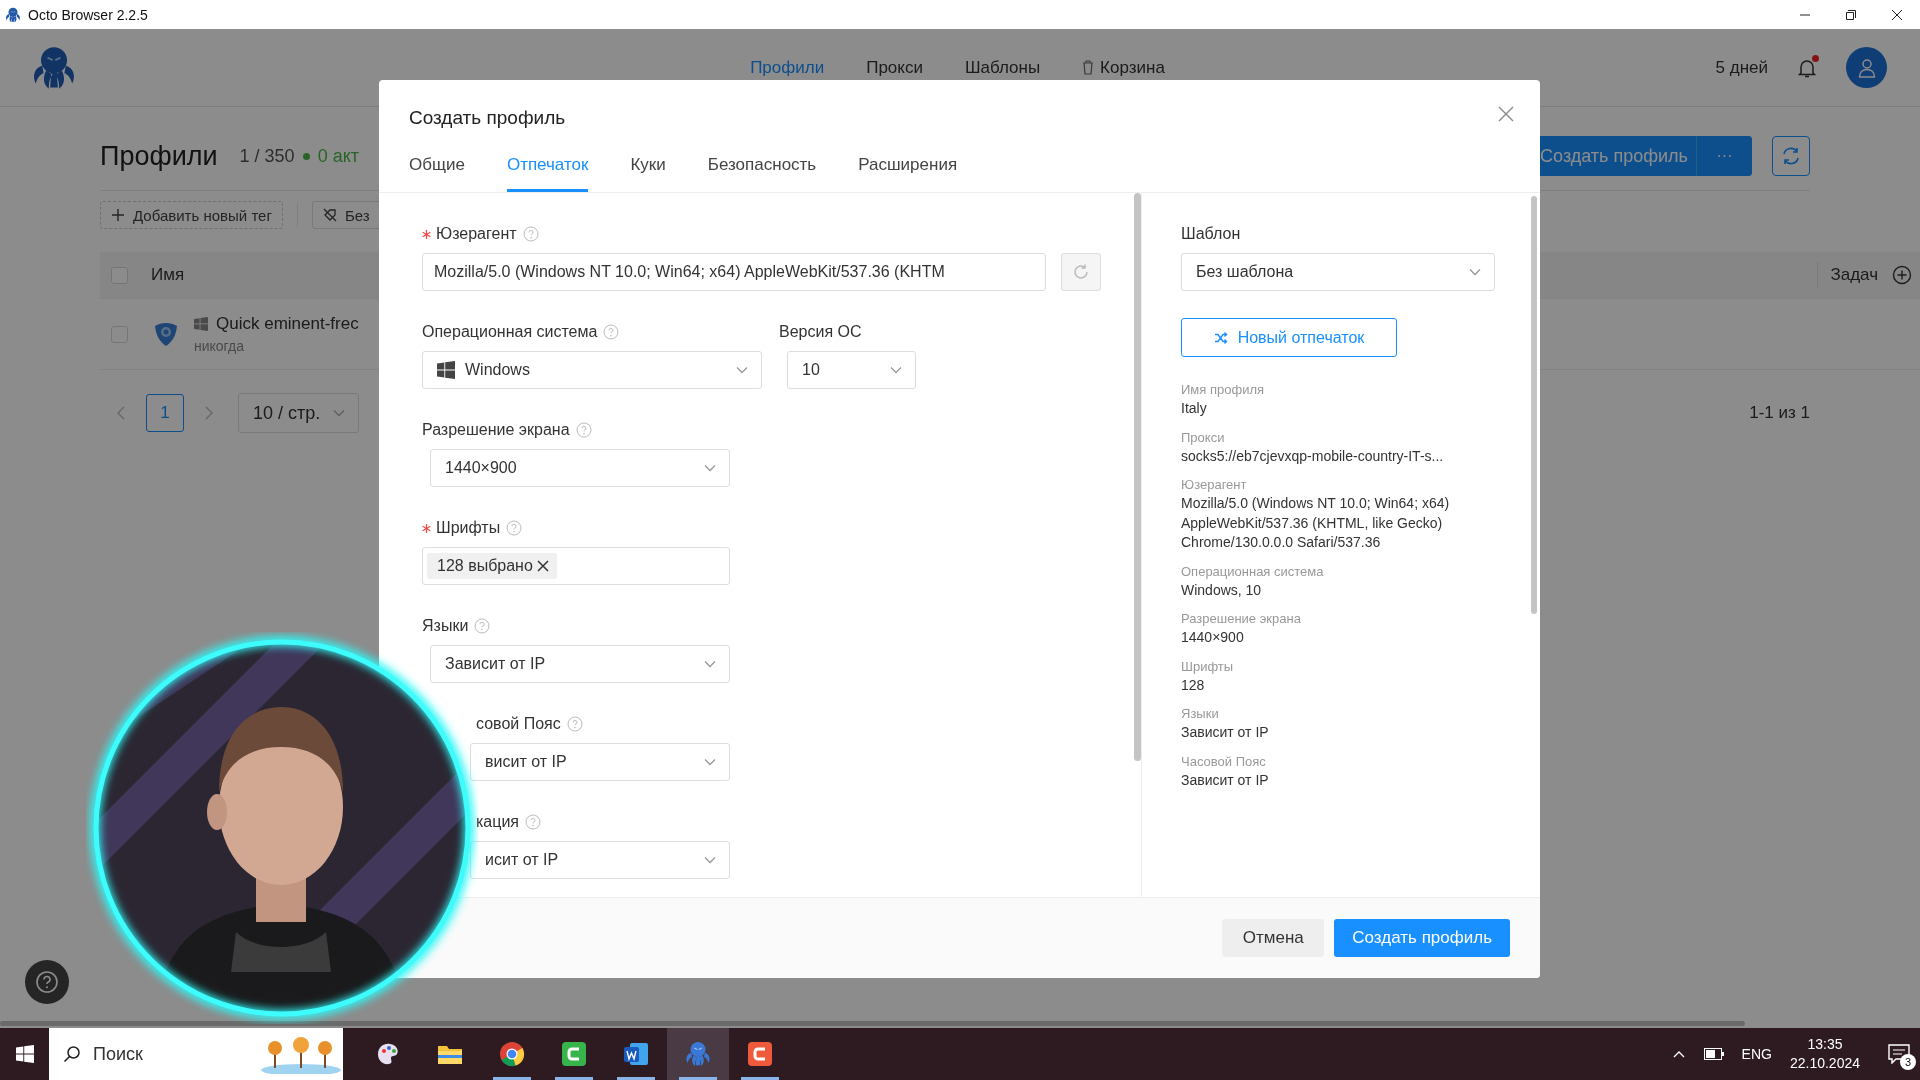  I want to click on select-field: 1440×900, so click(580, 468).